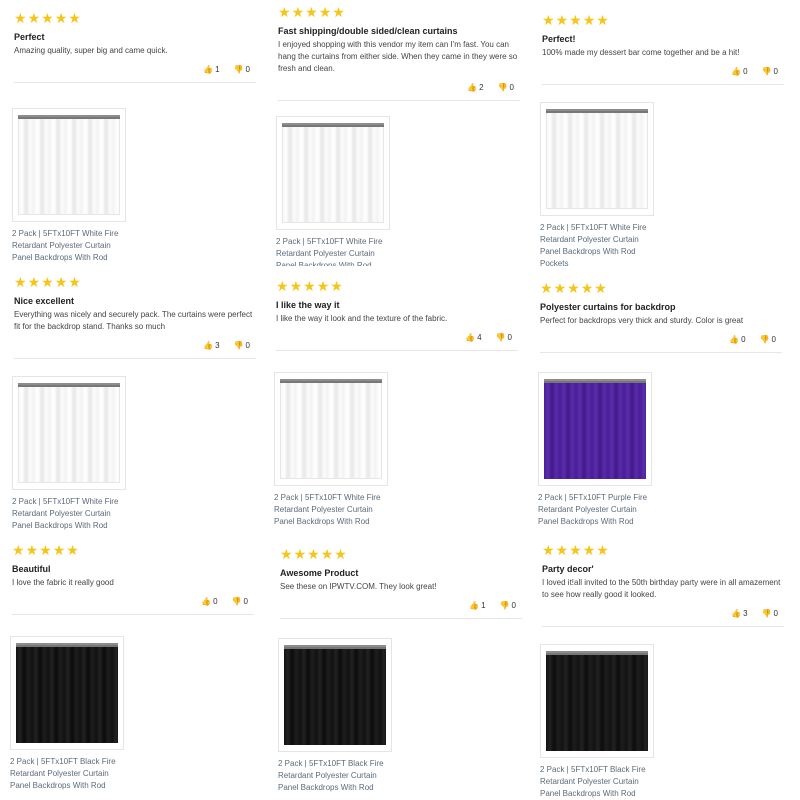 This screenshot has height=800, width=800. I want to click on thumbs-up-icon: 👍, so click(470, 337).